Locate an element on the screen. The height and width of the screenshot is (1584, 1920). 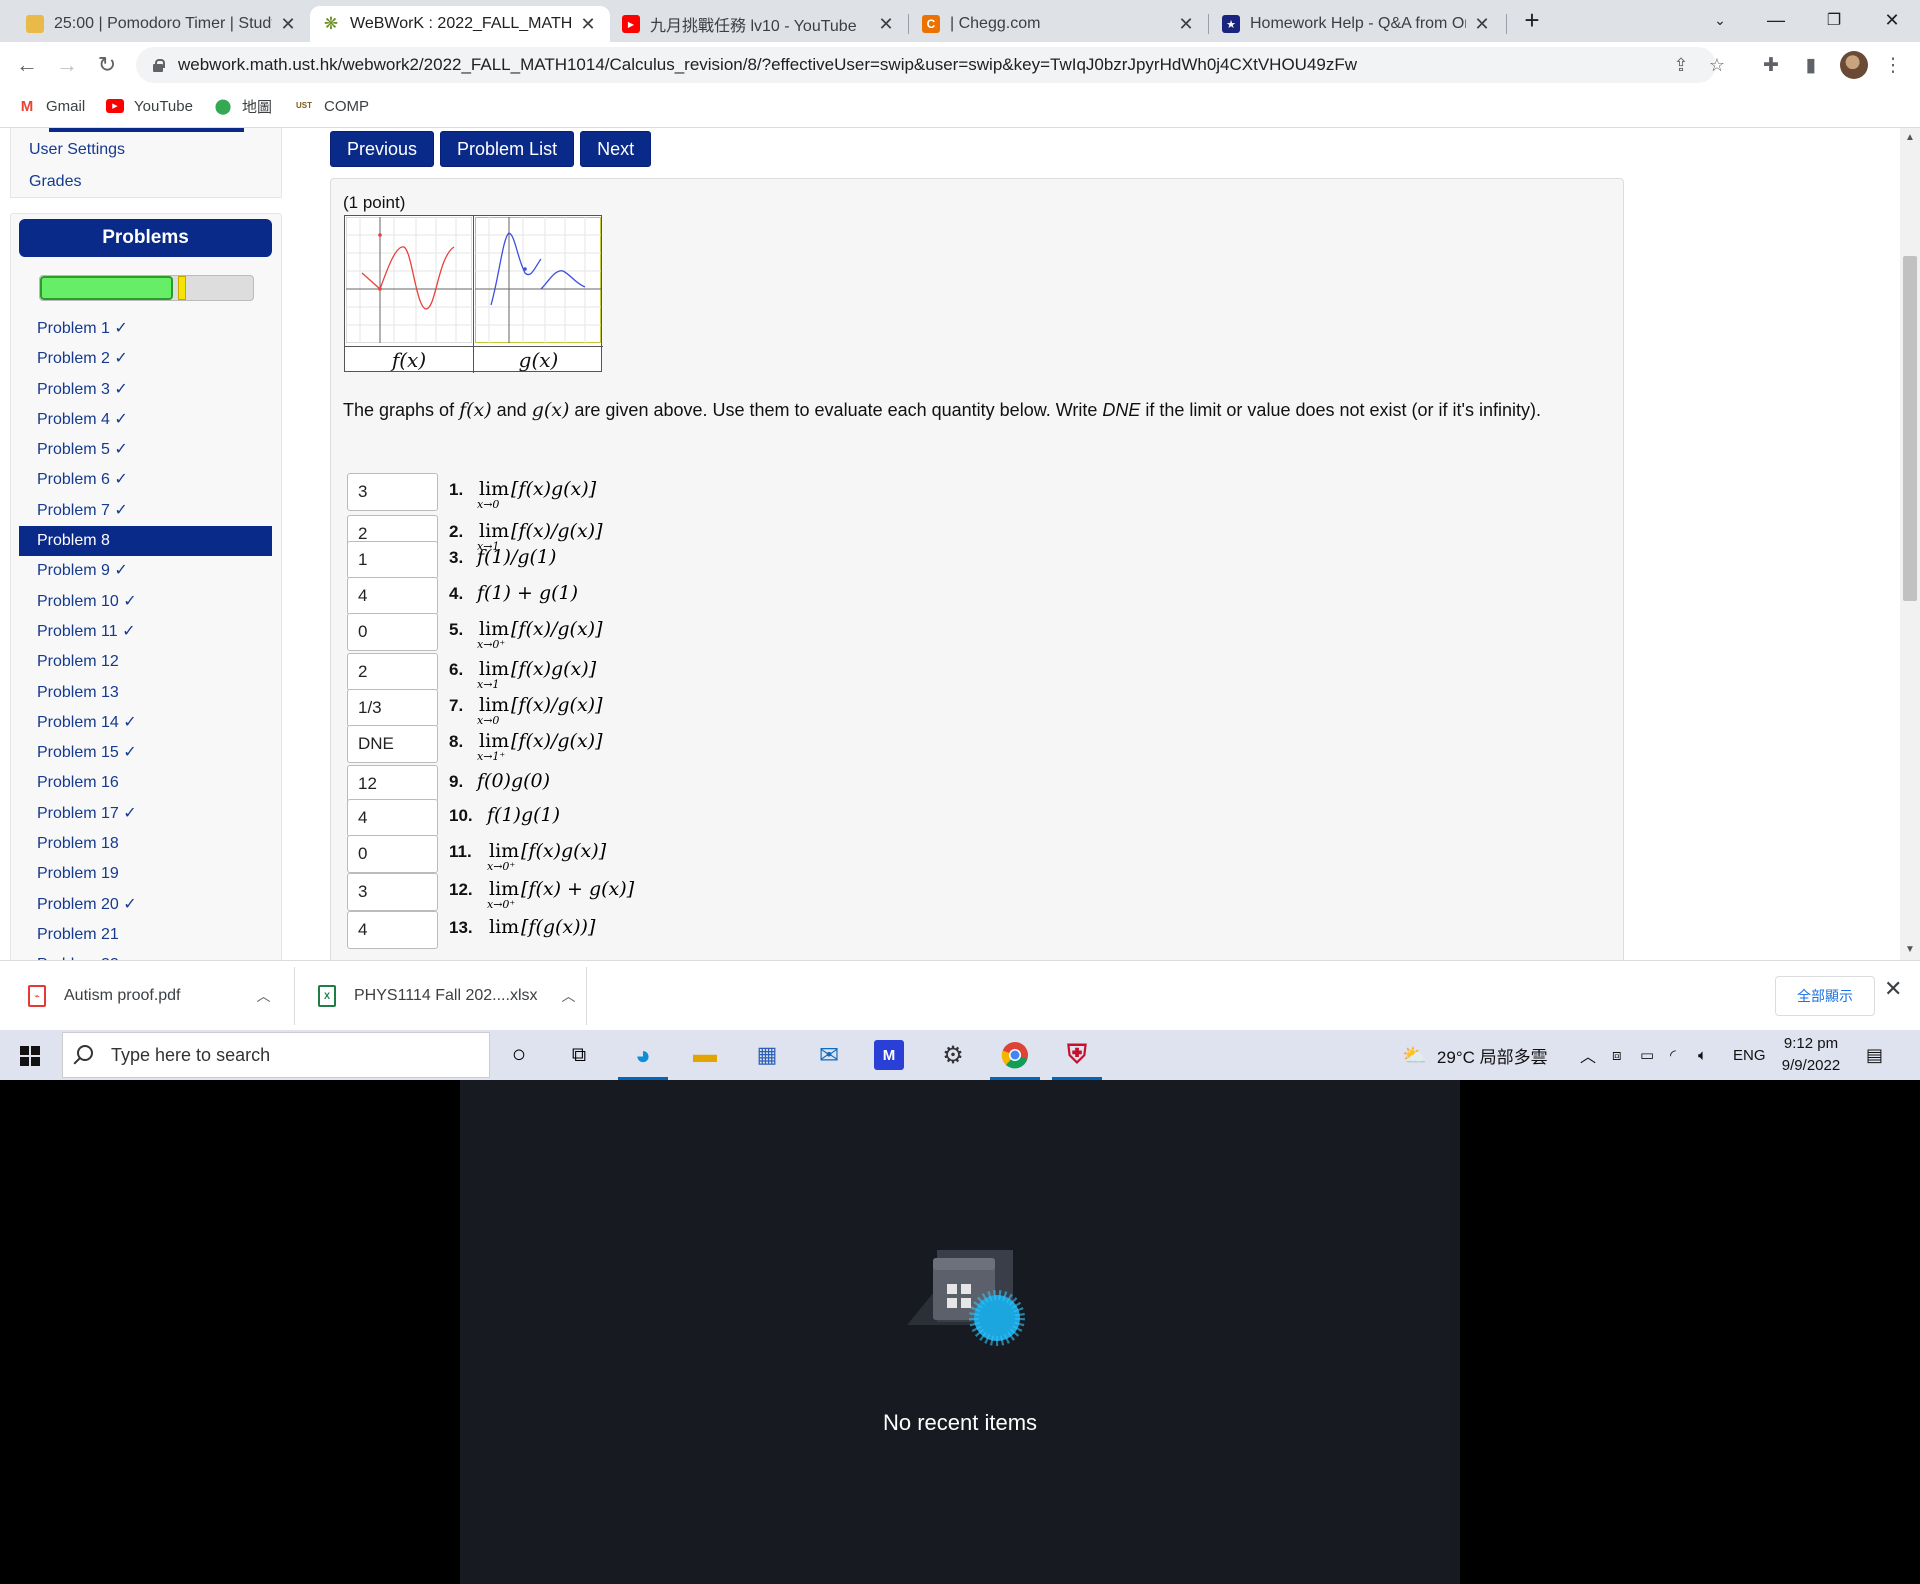
problem-link-5: Problem 5 ✓ is located at coordinates (145, 450).